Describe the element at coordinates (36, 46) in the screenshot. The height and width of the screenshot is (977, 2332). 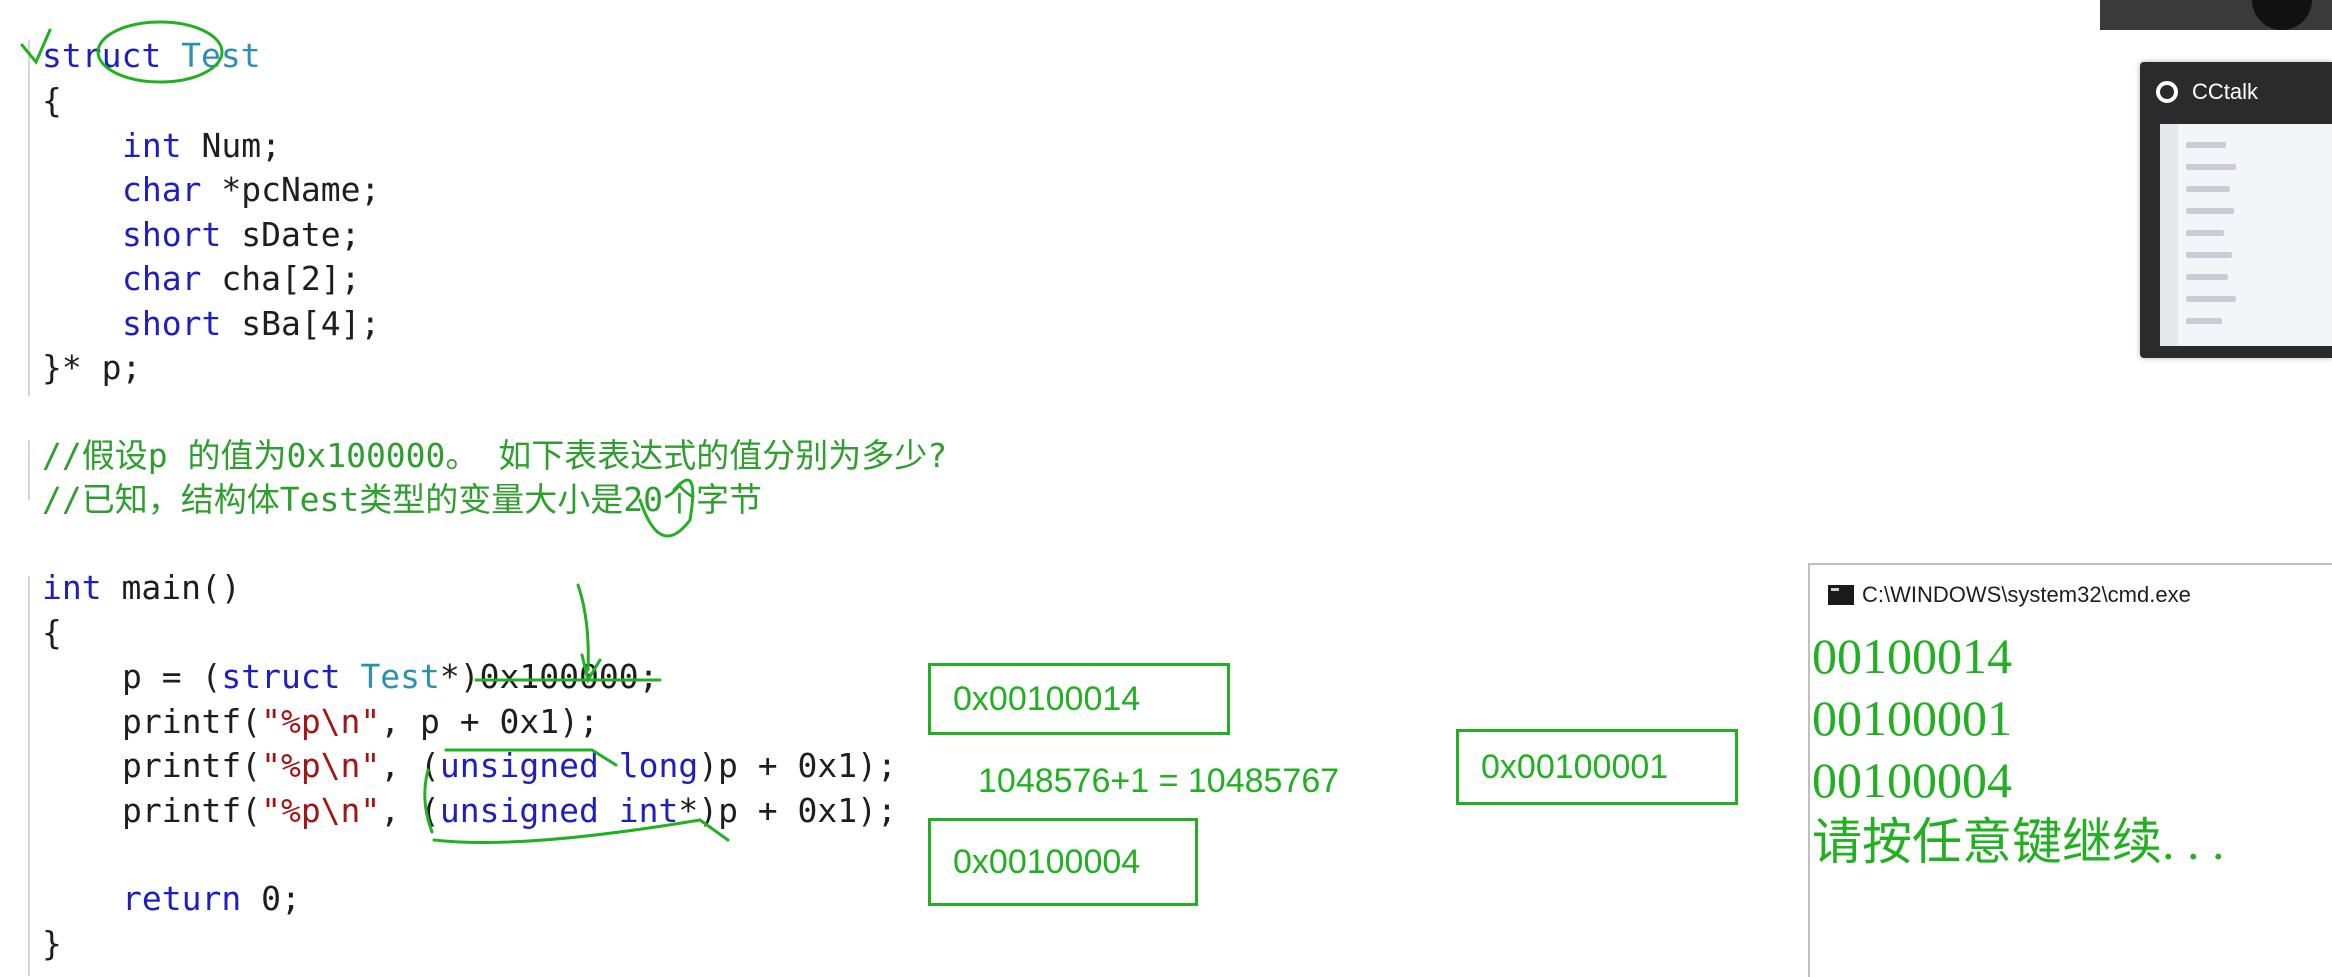
I see `check-mark` at that location.